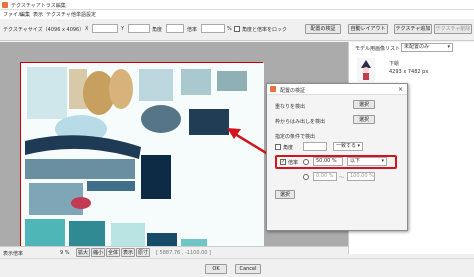 This screenshot has height=277, width=474. I want to click on close-icon: ×, so click(400, 89).